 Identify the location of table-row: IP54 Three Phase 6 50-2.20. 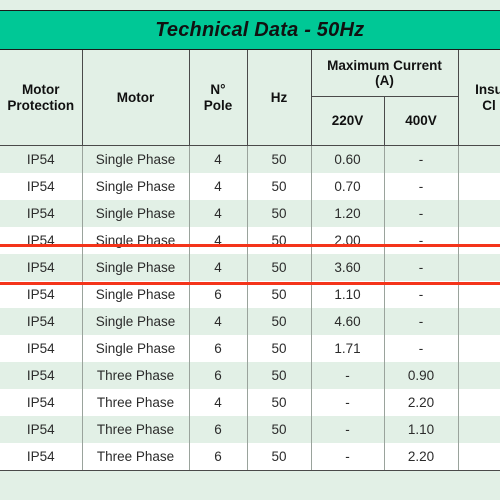
(250, 457).